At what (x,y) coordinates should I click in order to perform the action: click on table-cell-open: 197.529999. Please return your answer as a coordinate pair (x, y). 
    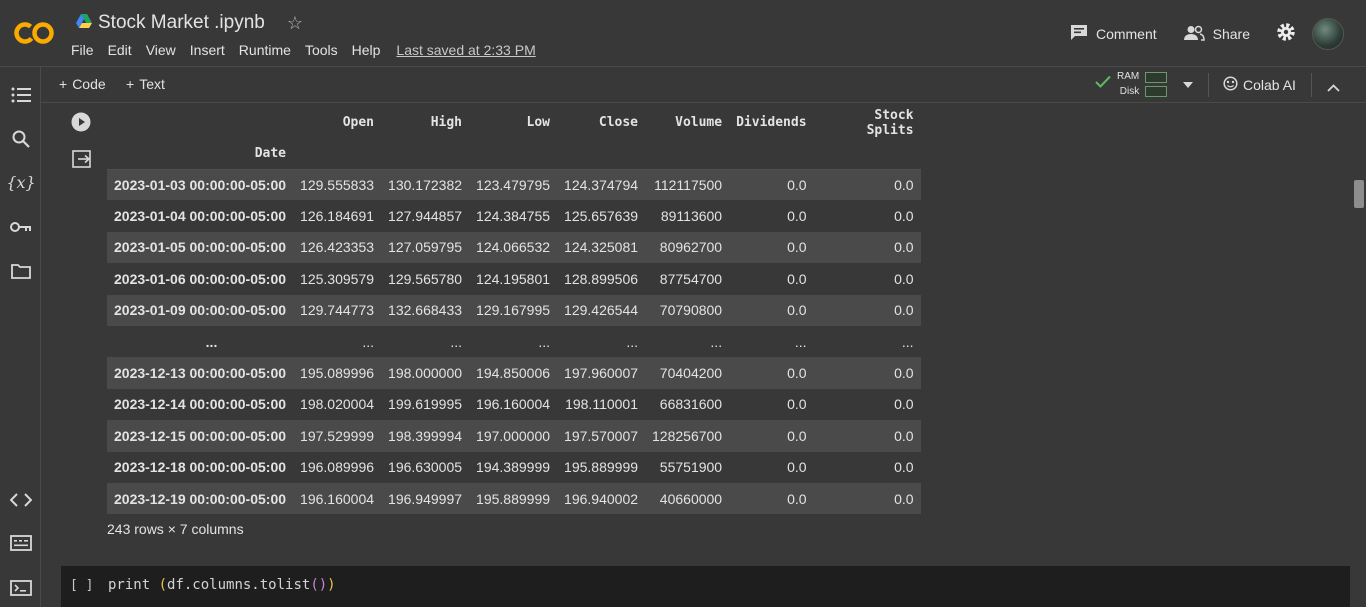
    Looking at the image, I should click on (337, 435).